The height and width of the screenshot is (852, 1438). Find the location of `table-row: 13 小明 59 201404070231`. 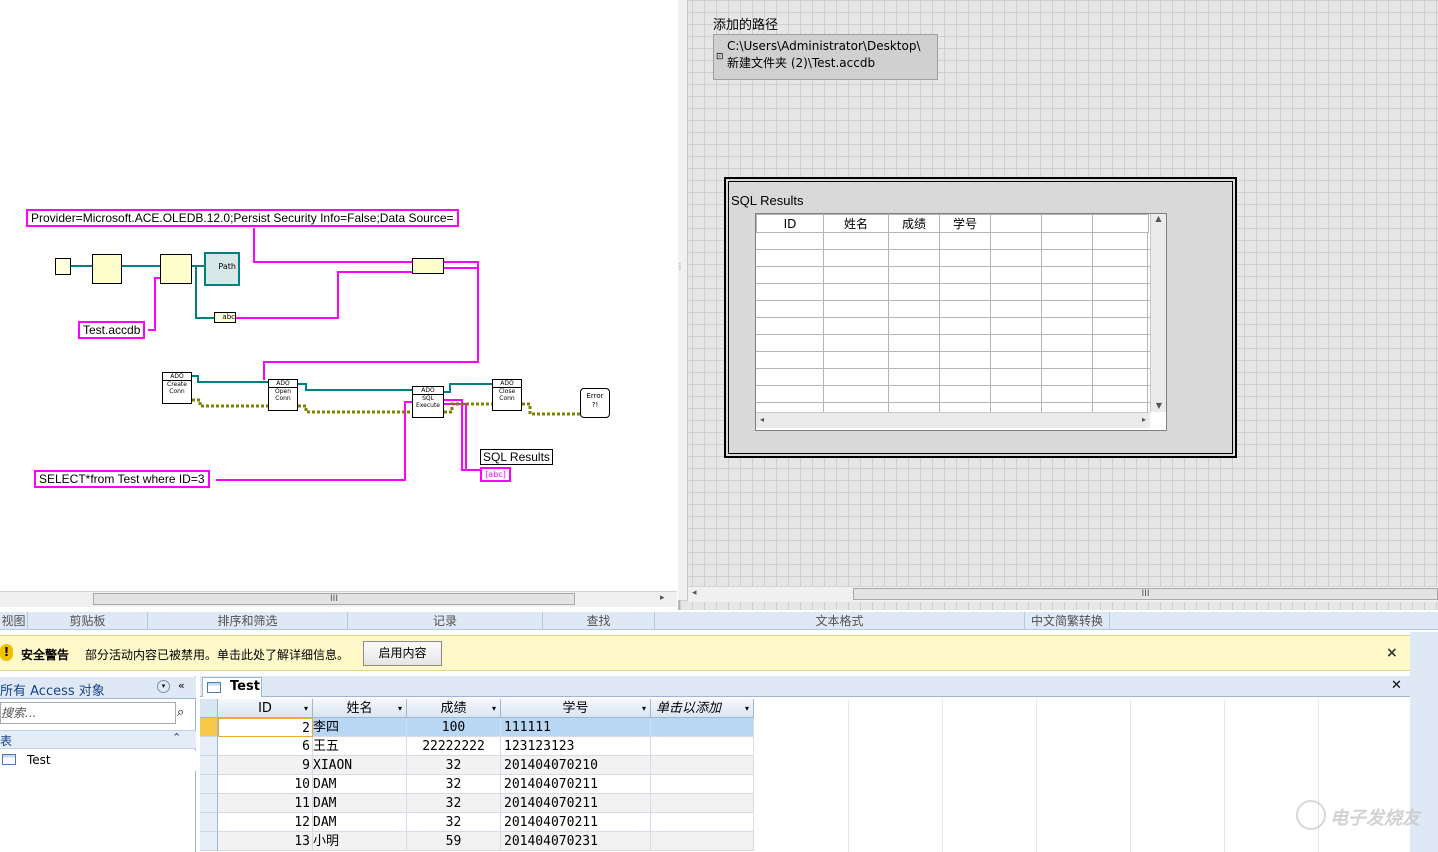

table-row: 13 小明 59 201404070231 is located at coordinates (477, 841).